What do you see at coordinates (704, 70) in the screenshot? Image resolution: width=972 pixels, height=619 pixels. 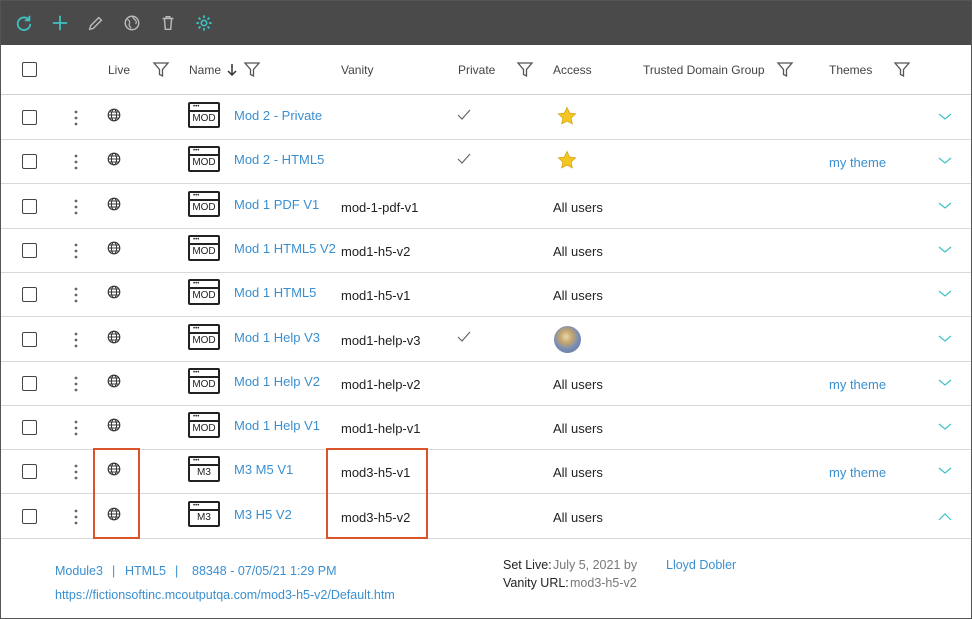 I see `column-header-trusted-domain-group: Trusted Domain Group` at bounding box center [704, 70].